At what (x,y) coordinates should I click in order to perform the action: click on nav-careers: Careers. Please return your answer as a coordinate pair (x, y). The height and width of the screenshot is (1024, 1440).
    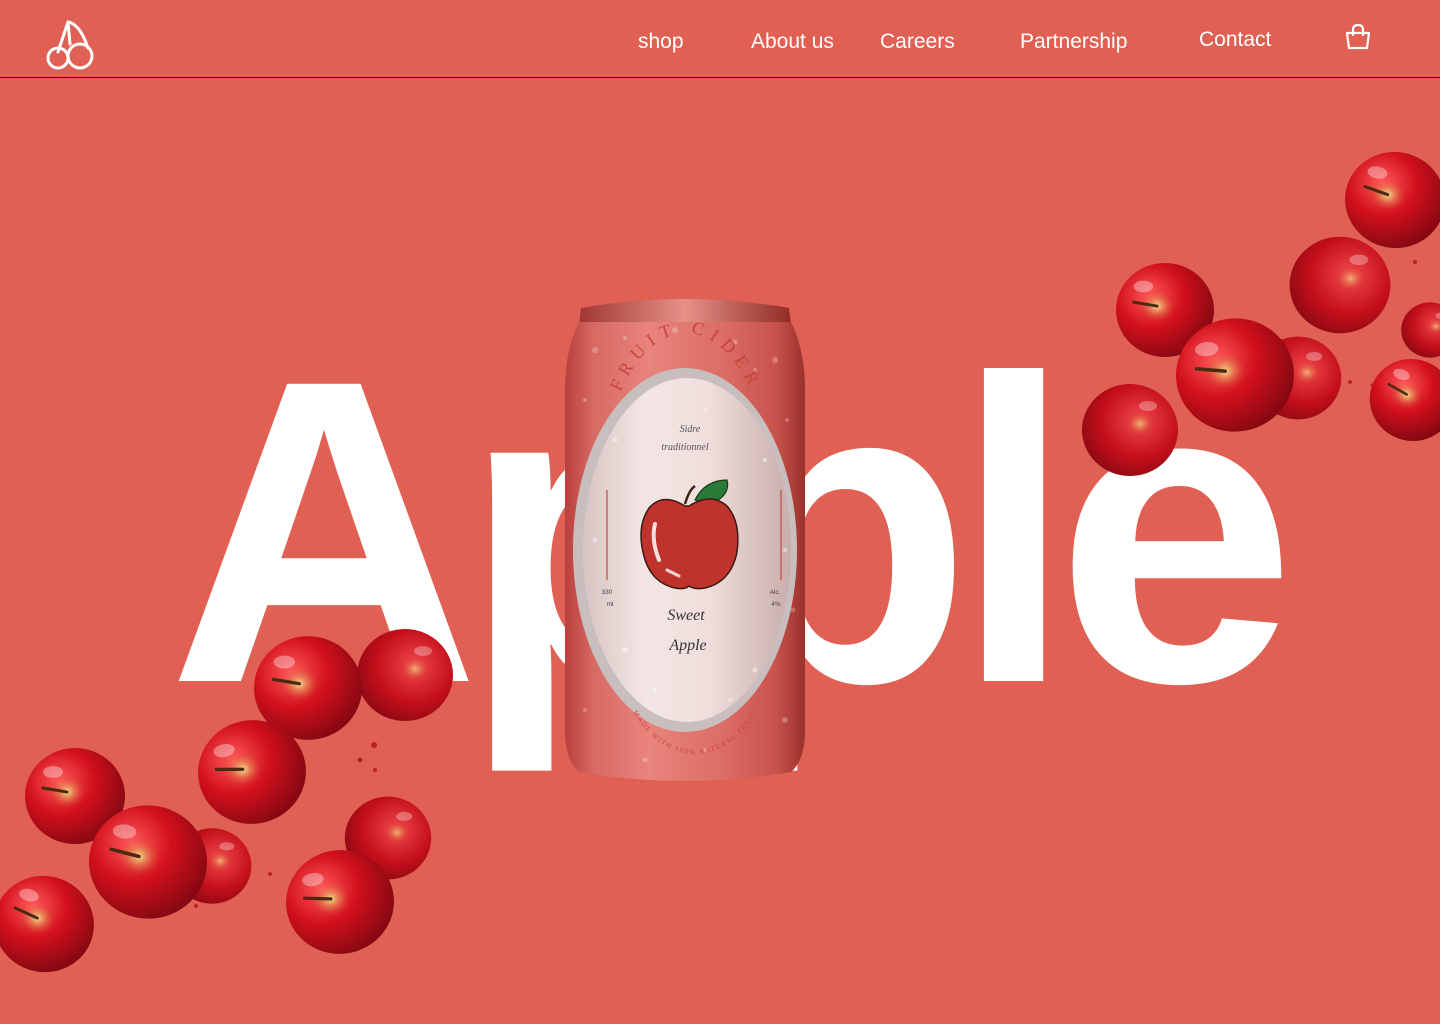
    Looking at the image, I should click on (917, 42).